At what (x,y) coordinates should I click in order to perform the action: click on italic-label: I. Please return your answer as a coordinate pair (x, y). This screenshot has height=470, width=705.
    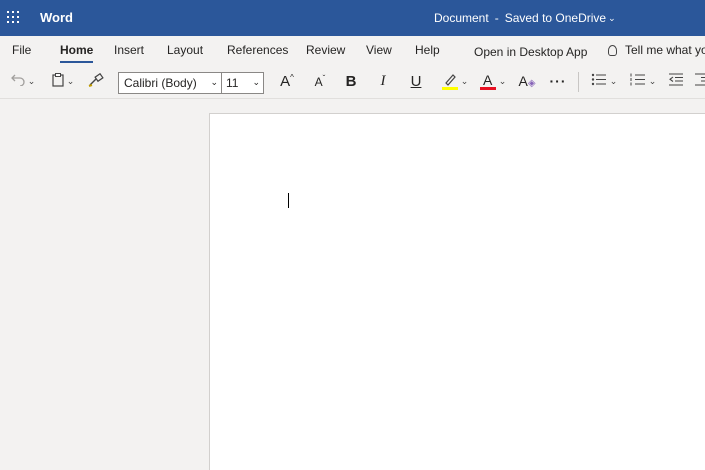
    Looking at the image, I should click on (383, 80).